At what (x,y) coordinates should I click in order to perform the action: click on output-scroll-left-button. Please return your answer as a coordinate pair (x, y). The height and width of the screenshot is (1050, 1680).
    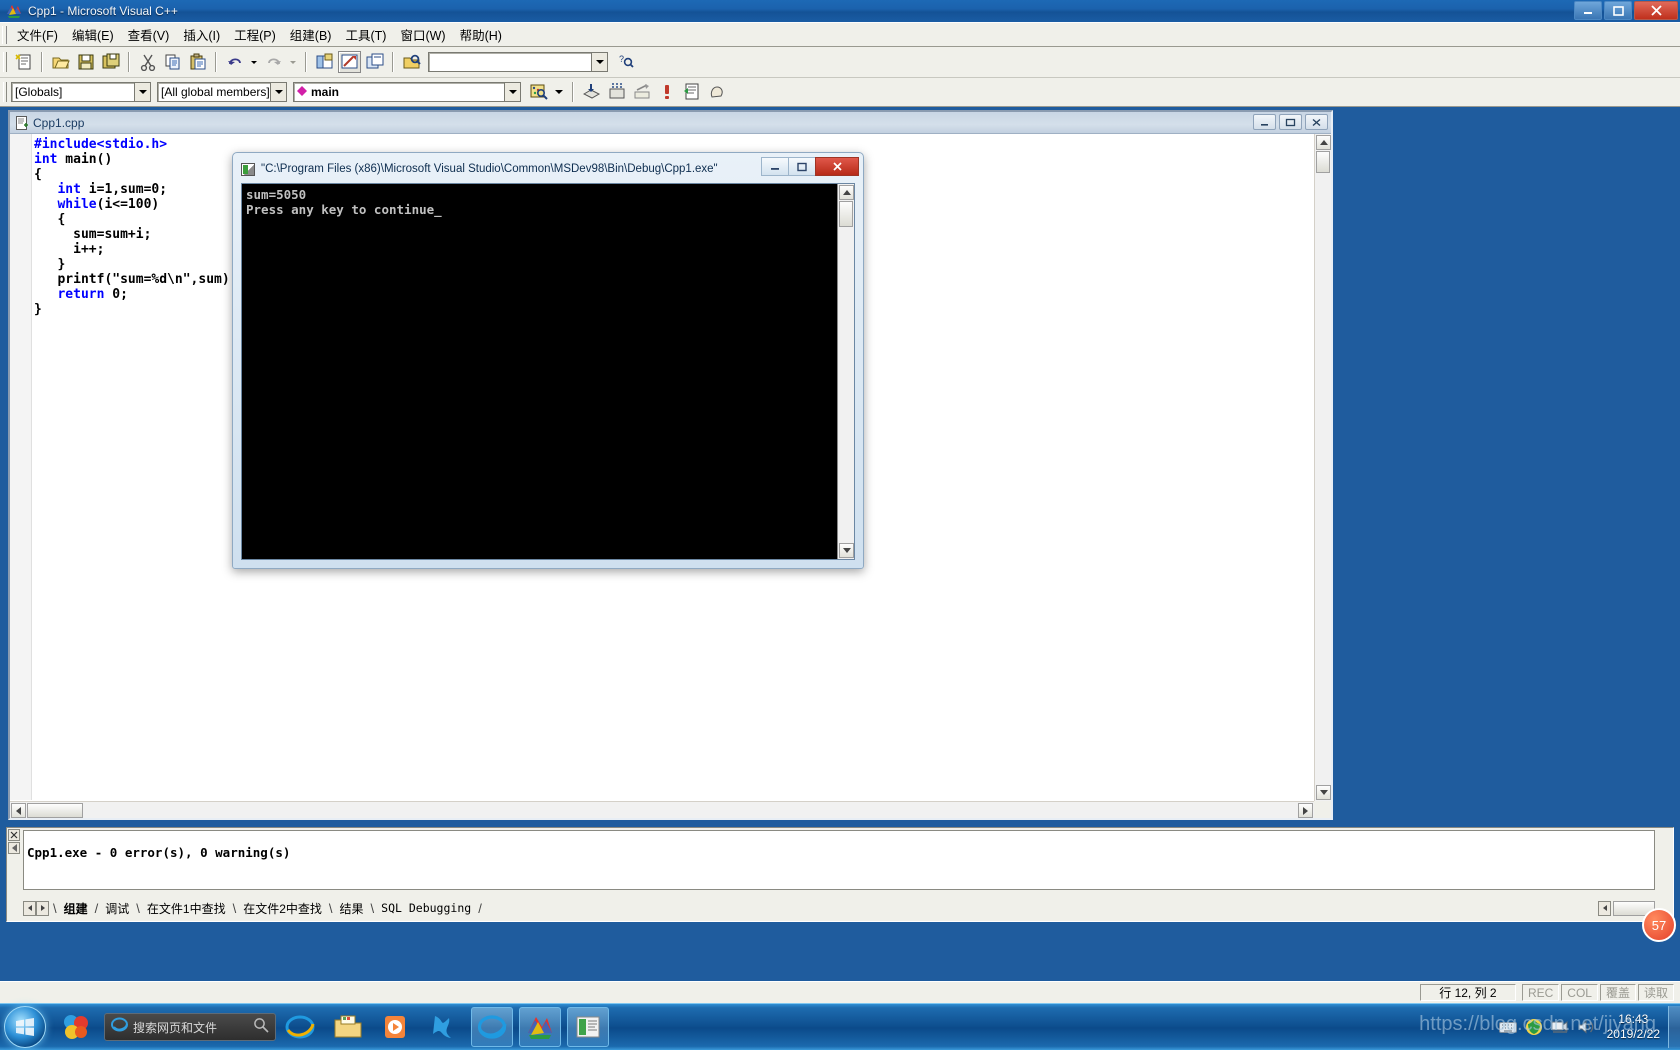
    Looking at the image, I should click on (1604, 908).